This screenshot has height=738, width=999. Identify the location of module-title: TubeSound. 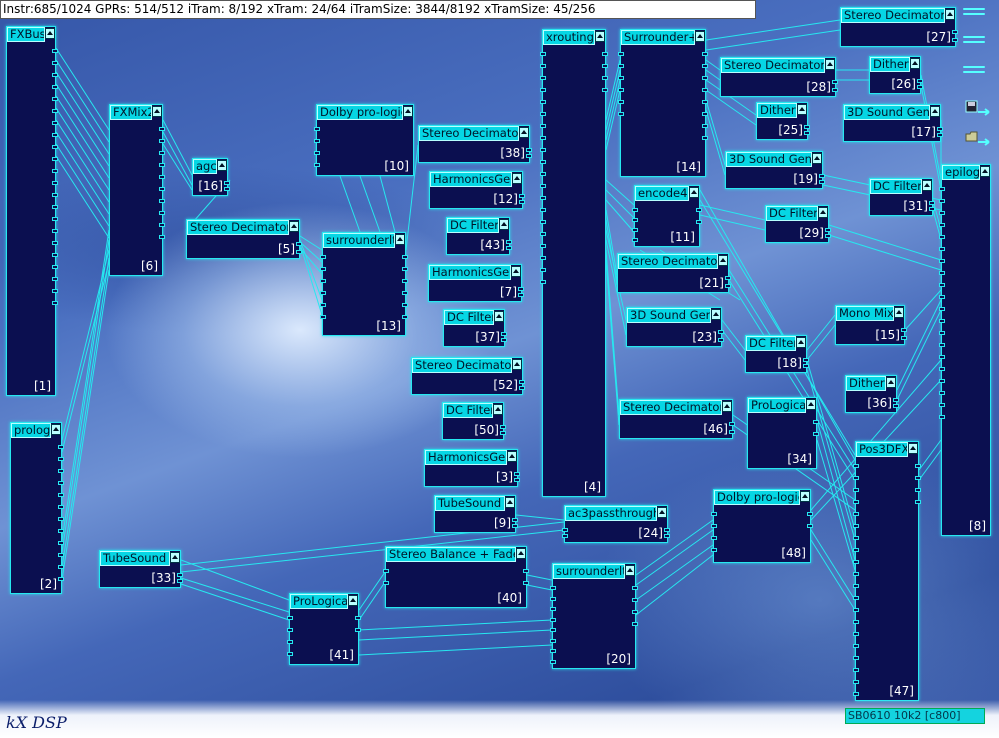
(135, 558).